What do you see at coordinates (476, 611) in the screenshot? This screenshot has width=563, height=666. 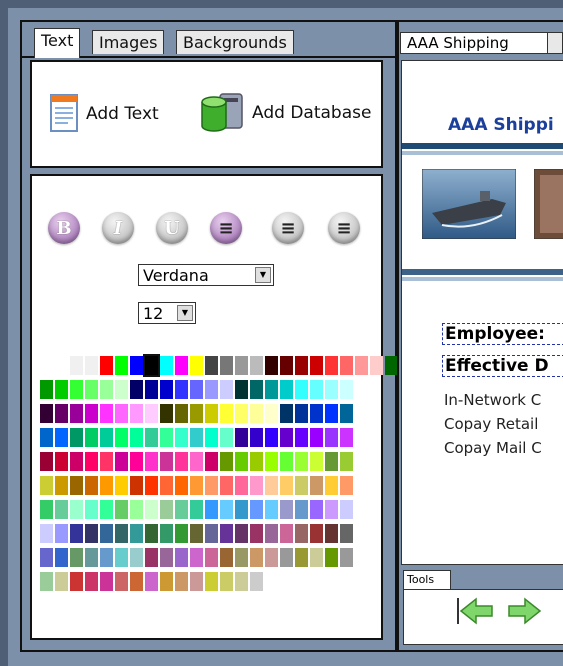 I see `back-arrow-icon` at bounding box center [476, 611].